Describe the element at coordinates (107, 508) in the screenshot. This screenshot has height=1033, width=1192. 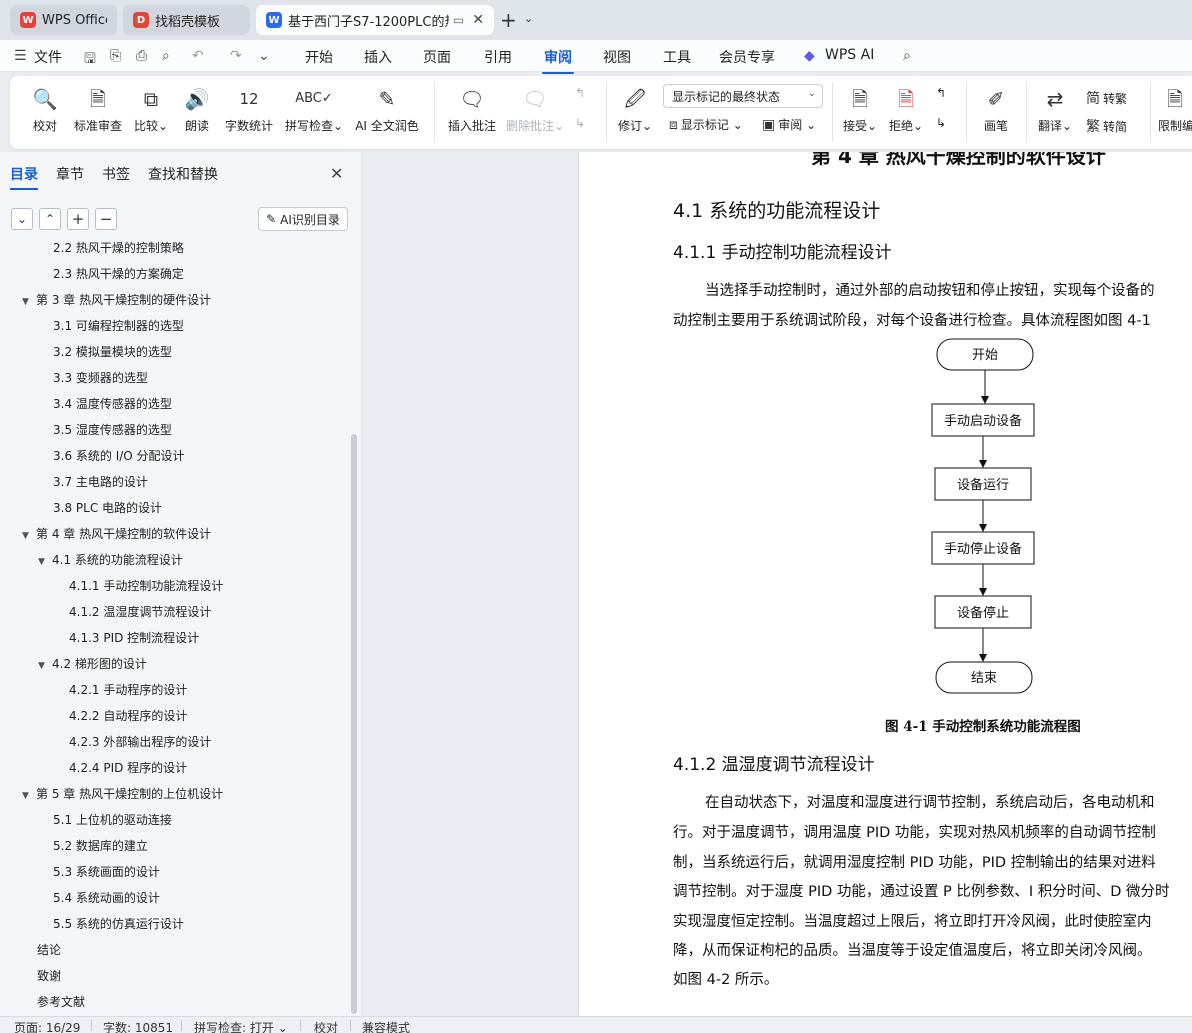
I see `toc-item: 3.8 PLC 电路的设计` at that location.